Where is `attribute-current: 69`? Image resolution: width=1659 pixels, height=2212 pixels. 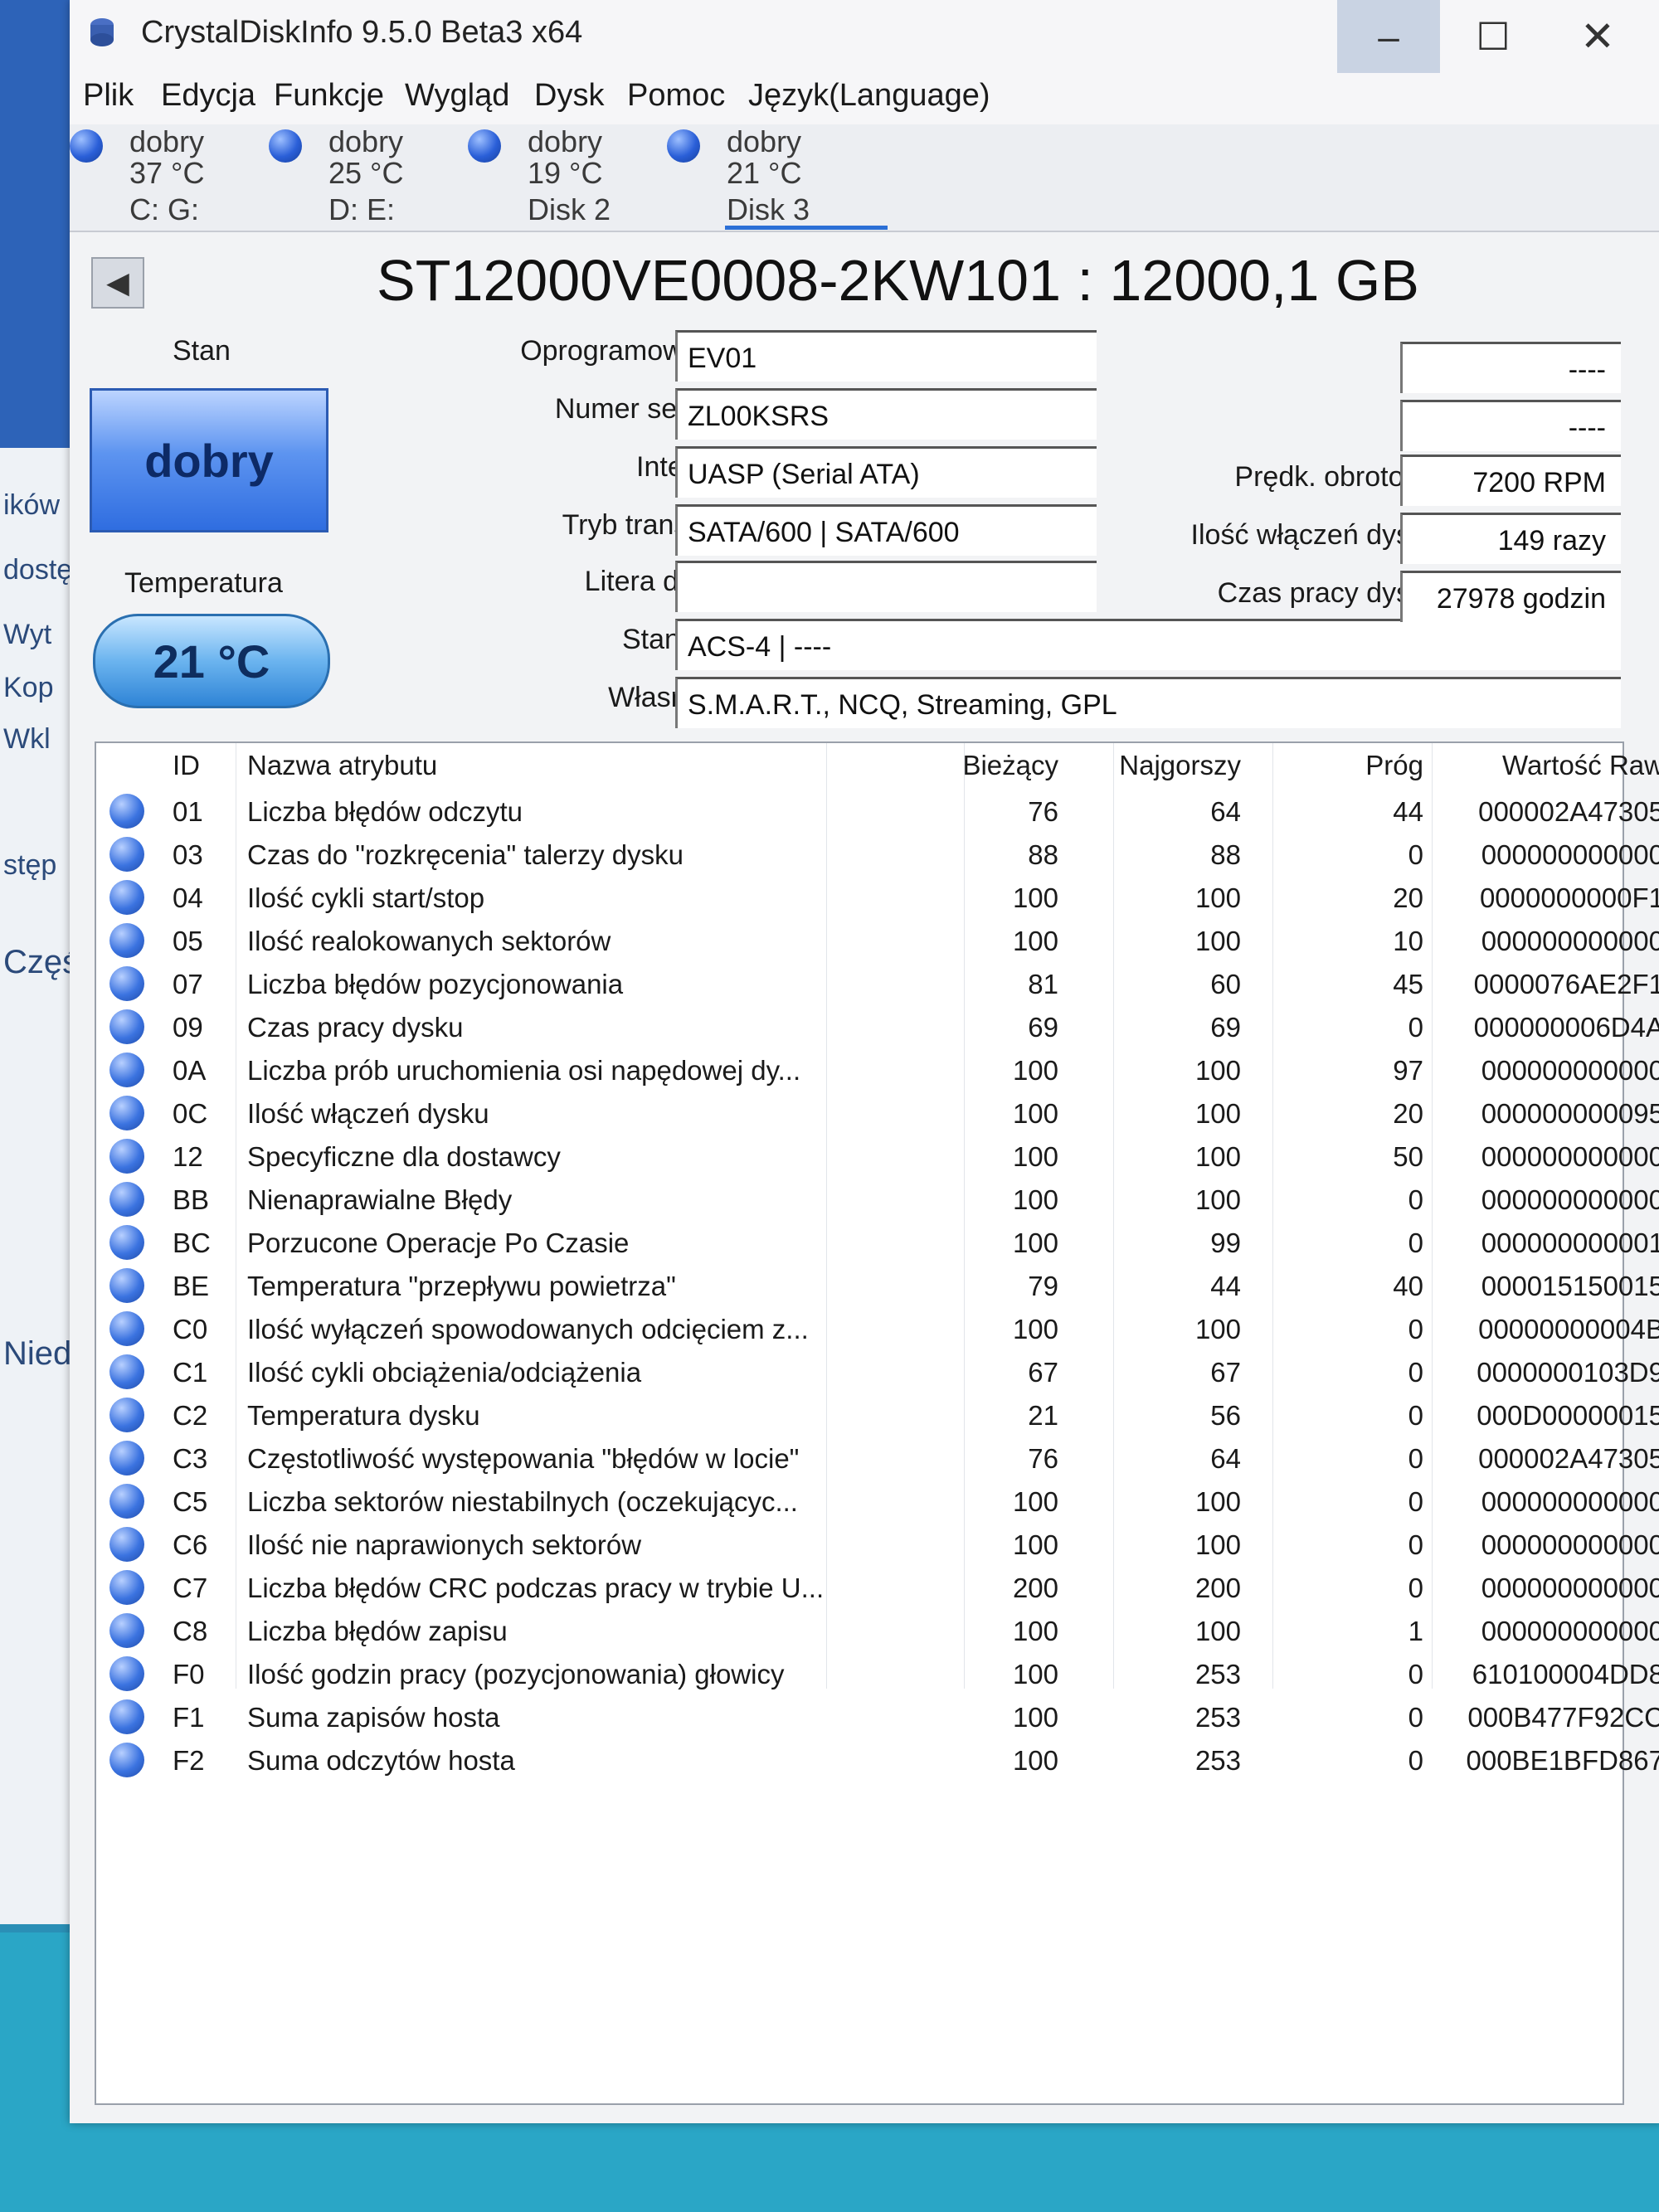 attribute-current: 69 is located at coordinates (1043, 1027).